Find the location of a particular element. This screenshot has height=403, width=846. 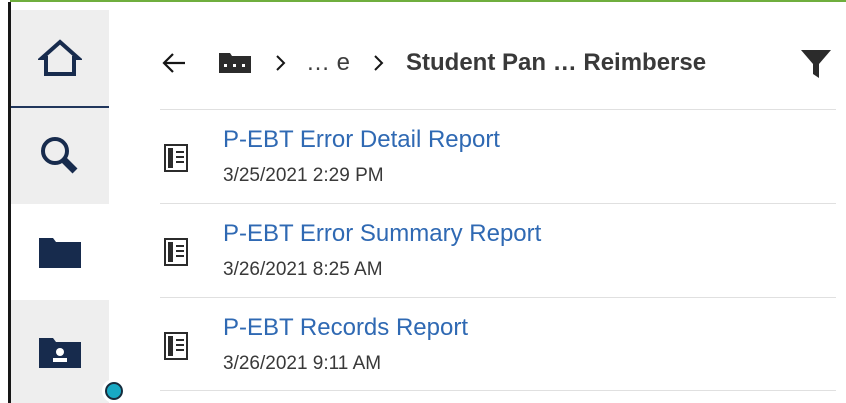

breadcrumb: … e Student Pan … Reimberse is located at coordinates (500, 63).